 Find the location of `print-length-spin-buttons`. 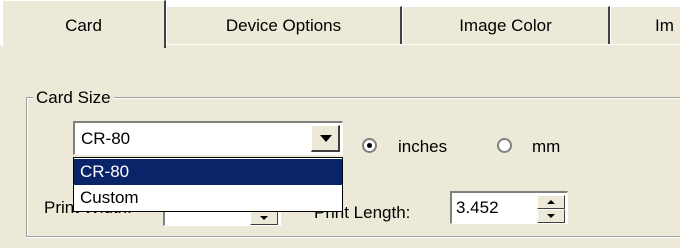

print-length-spin-buttons is located at coordinates (551, 209).